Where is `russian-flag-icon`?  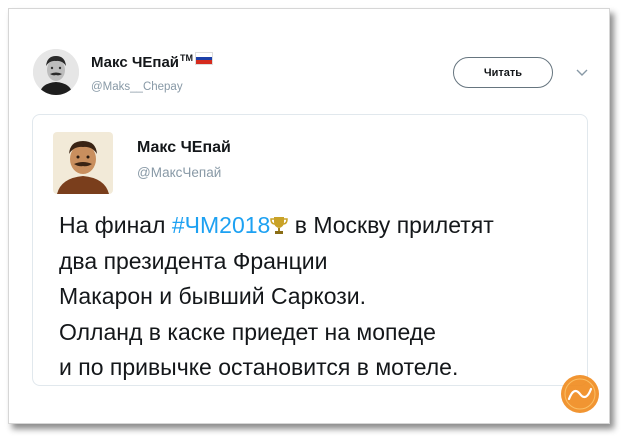
russian-flag-icon is located at coordinates (204, 58).